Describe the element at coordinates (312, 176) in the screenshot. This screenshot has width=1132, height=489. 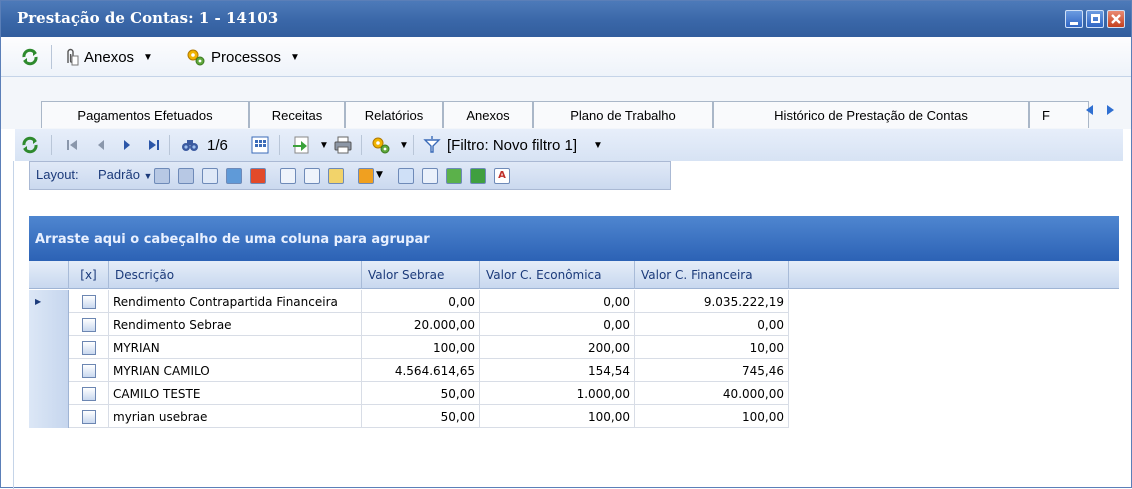
I see `summary-icon` at that location.